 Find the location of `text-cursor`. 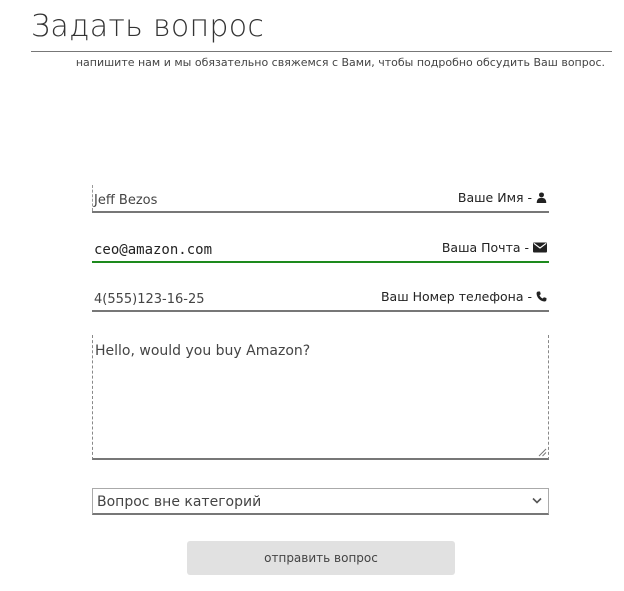

text-cursor is located at coordinates (92, 198).